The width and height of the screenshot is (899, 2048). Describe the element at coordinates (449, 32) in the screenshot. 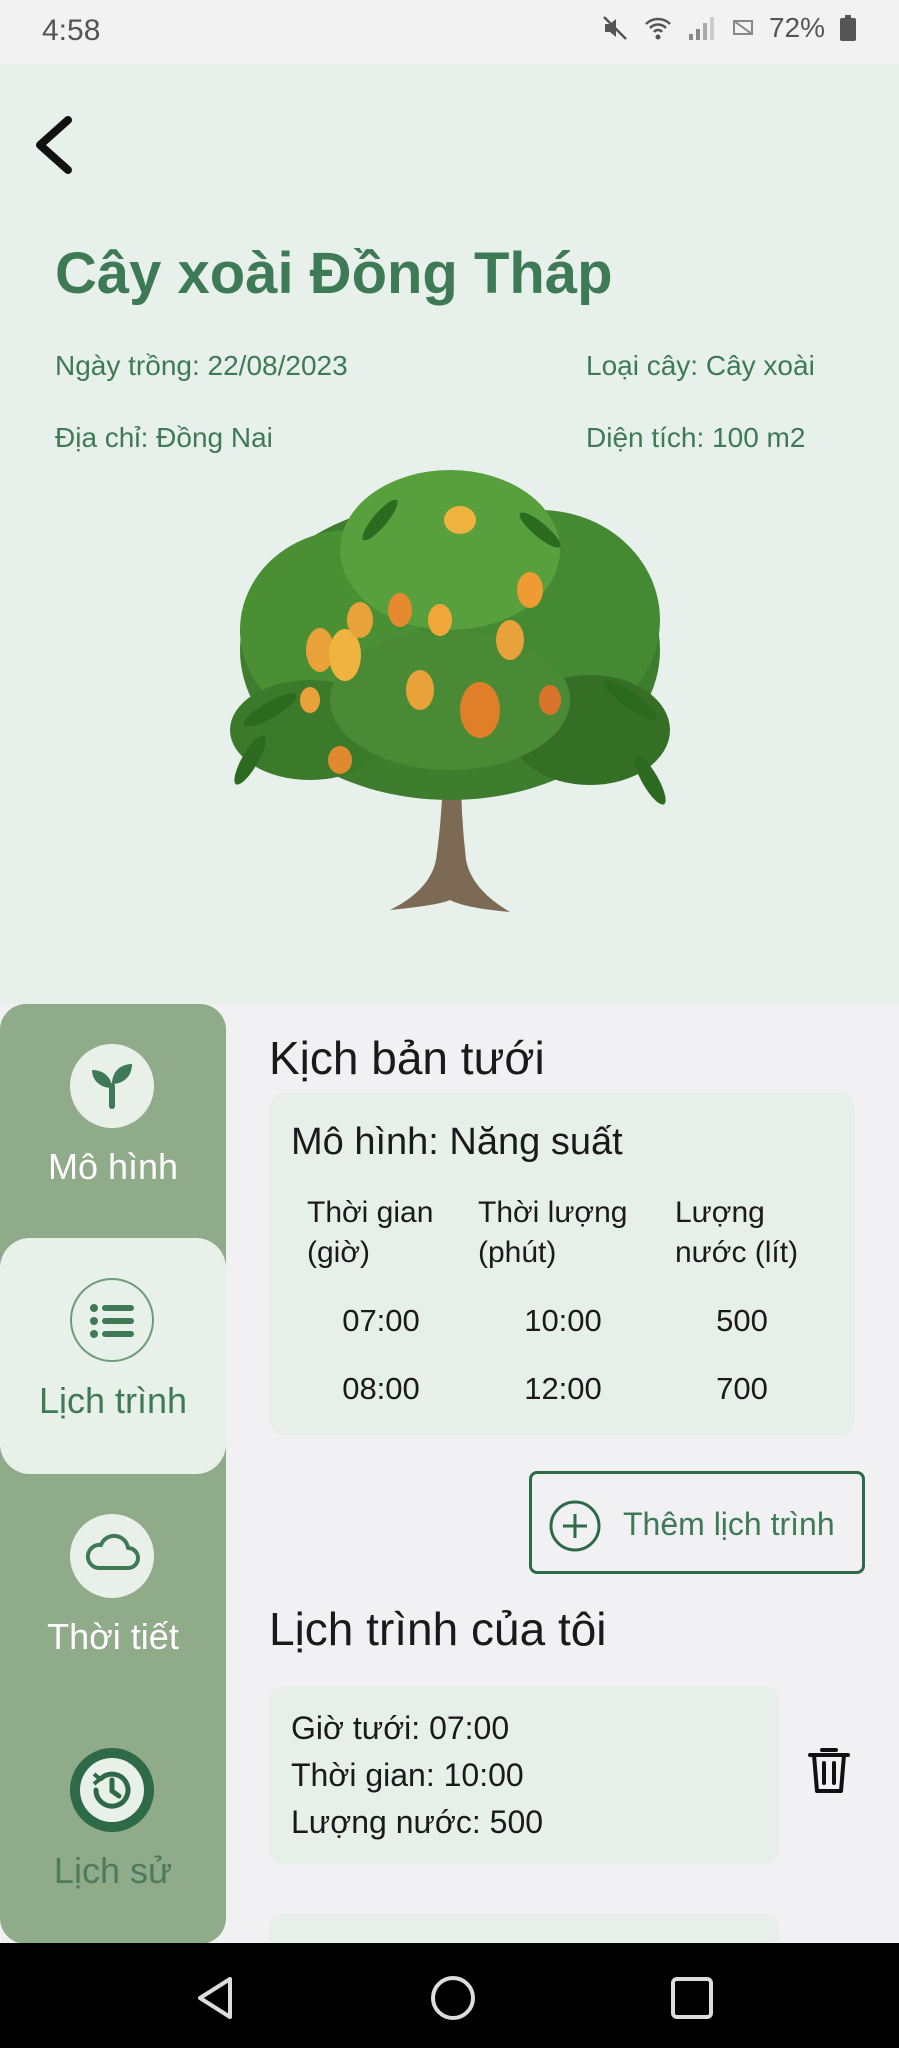

I see `status-bar: 4:58 72%` at that location.